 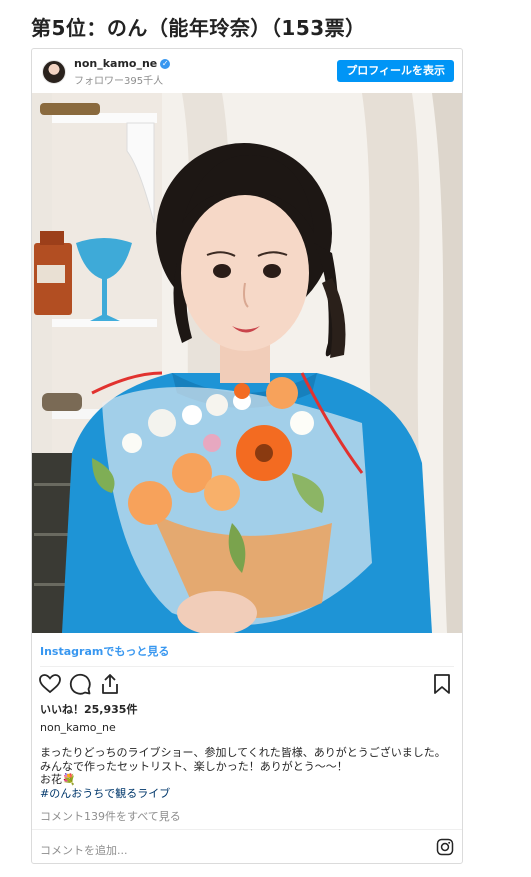 What do you see at coordinates (115, 63) in the screenshot?
I see `username: non_kamo_ne` at bounding box center [115, 63].